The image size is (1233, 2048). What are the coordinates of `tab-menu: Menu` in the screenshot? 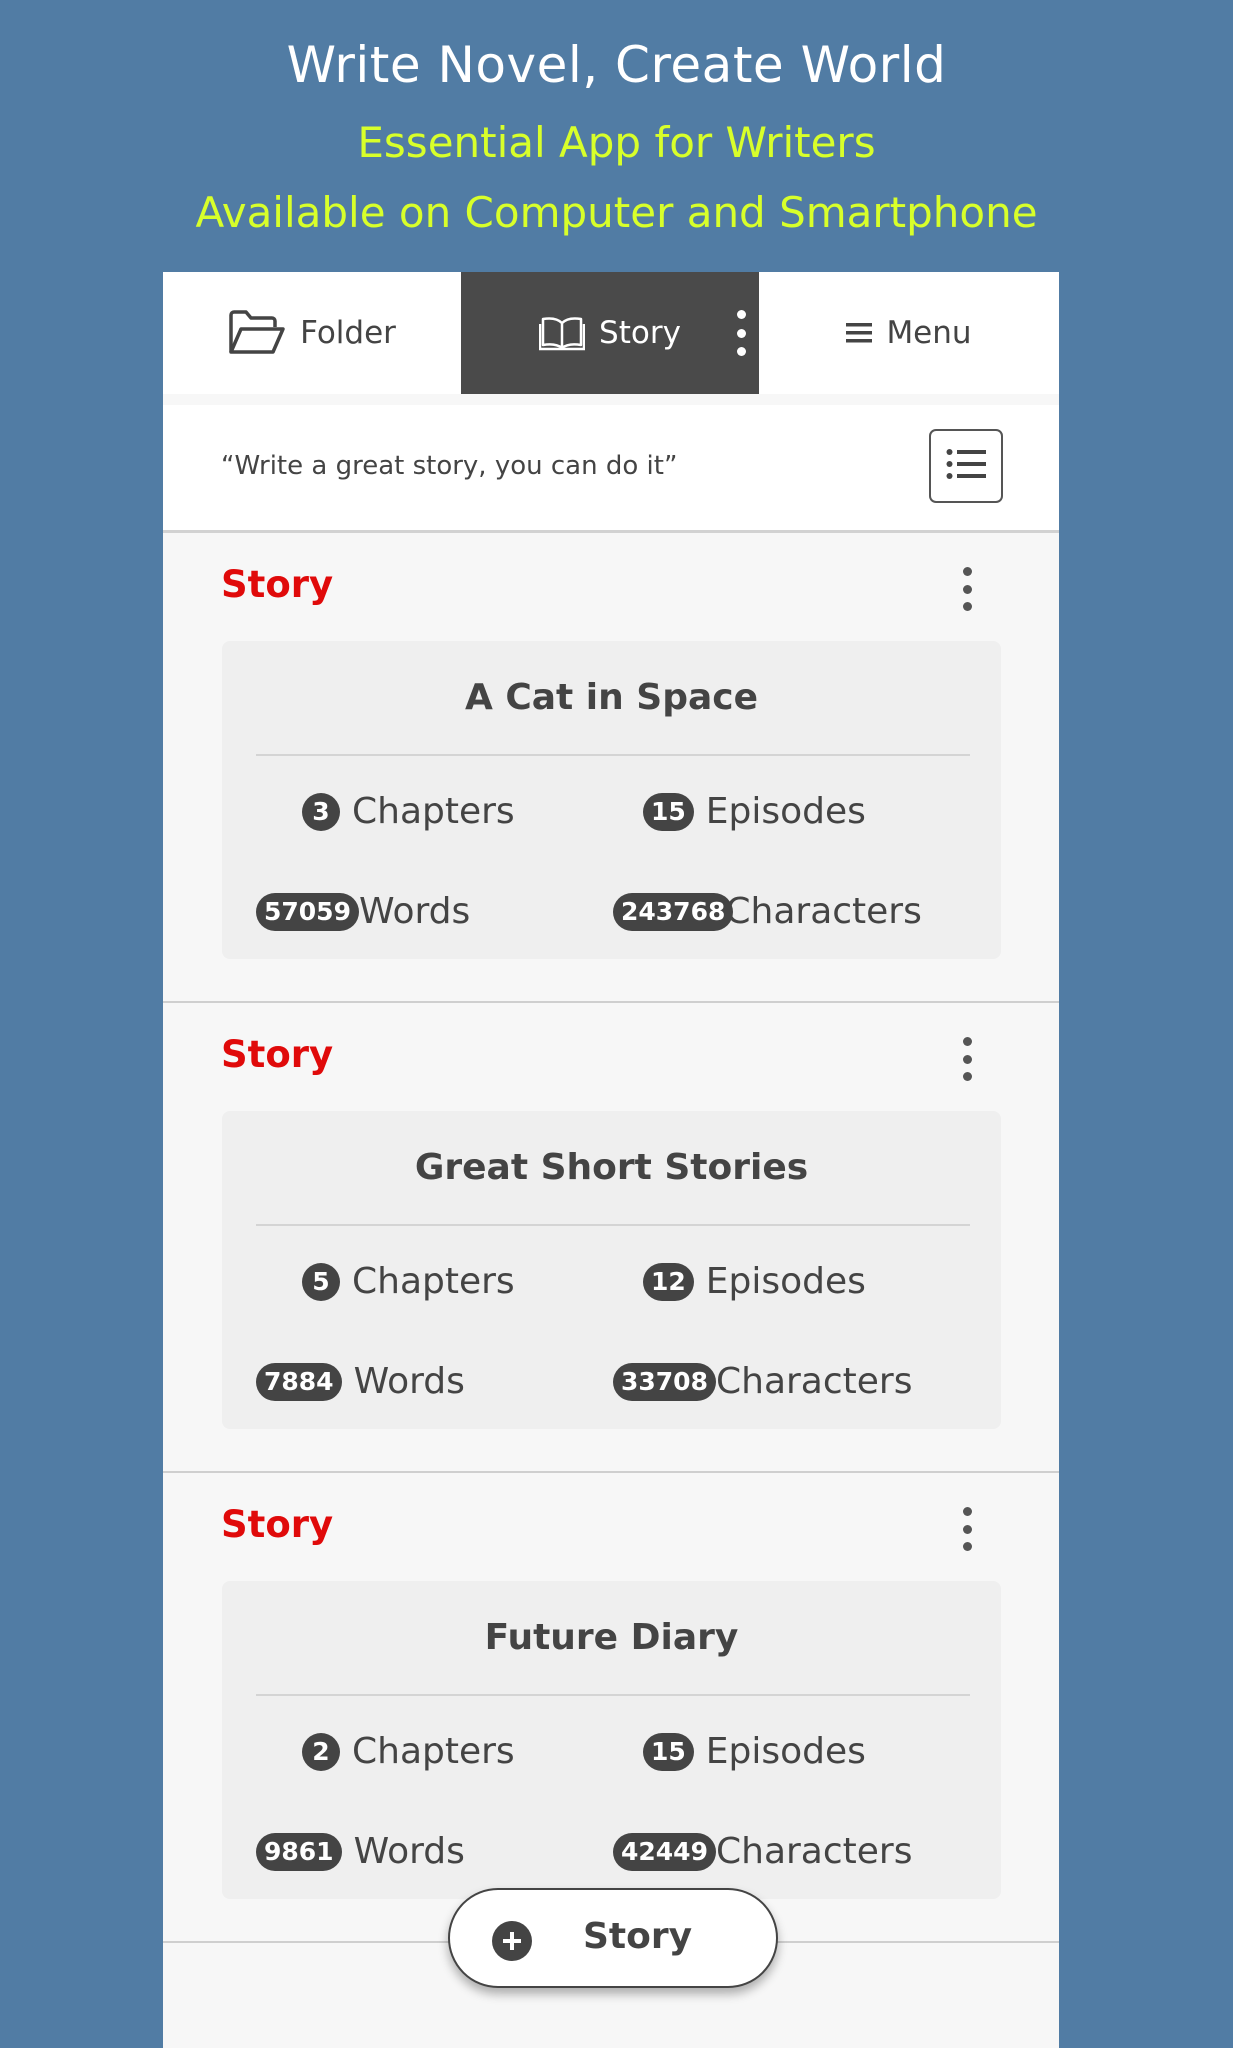 It's located at (909, 333).